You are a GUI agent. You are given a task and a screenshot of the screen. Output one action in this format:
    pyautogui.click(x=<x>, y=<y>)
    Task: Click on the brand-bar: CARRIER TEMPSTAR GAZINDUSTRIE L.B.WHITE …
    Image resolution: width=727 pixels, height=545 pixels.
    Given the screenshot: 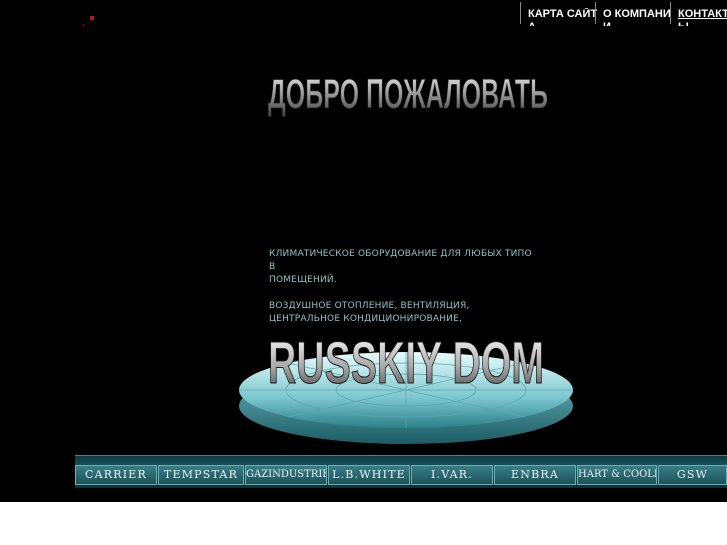 What is the action you would take?
    pyautogui.click(x=401, y=471)
    